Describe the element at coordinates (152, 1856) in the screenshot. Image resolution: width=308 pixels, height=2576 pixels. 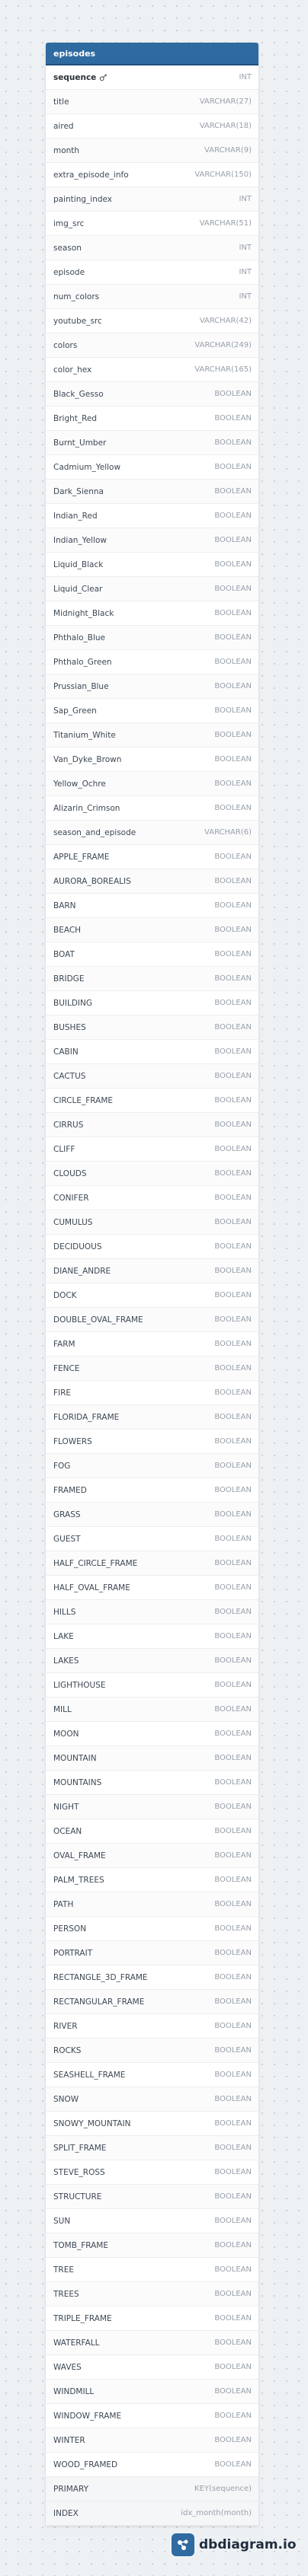
I see `table-field-row: OVAL_FRAME BOOLEAN` at that location.